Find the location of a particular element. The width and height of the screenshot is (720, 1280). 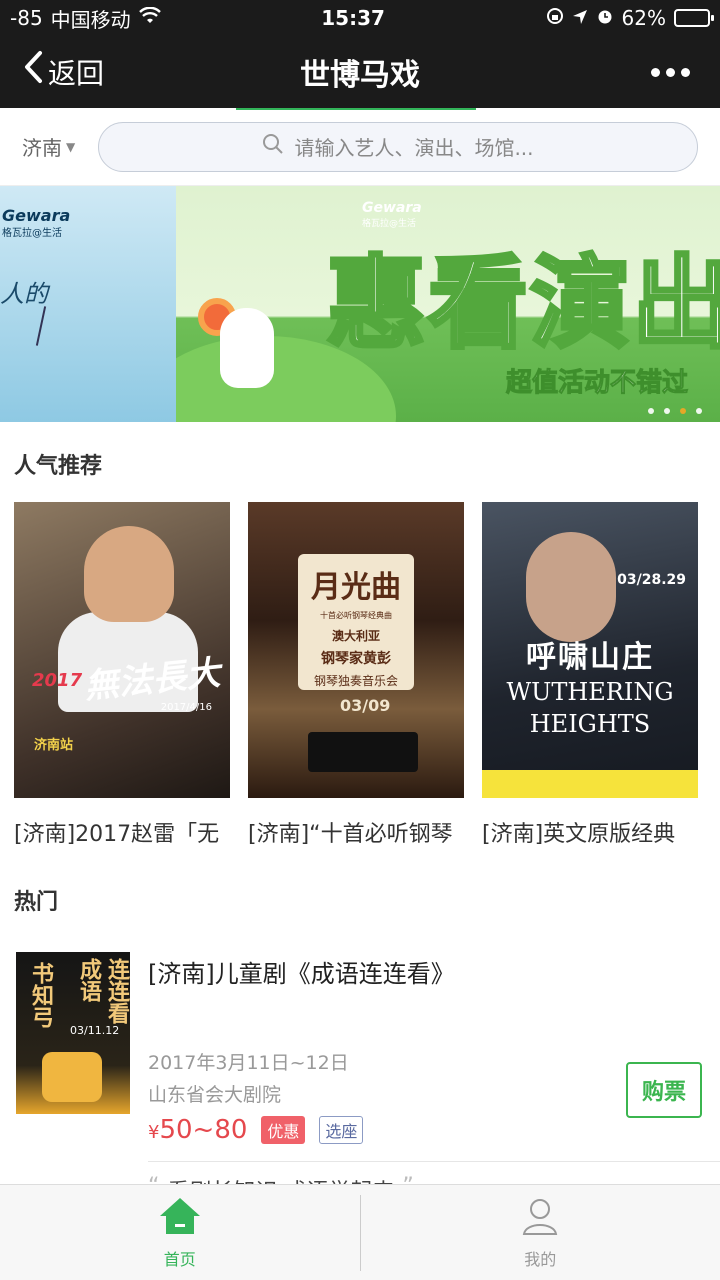

banner-subline: 超值活动不错过 is located at coordinates (597, 383).